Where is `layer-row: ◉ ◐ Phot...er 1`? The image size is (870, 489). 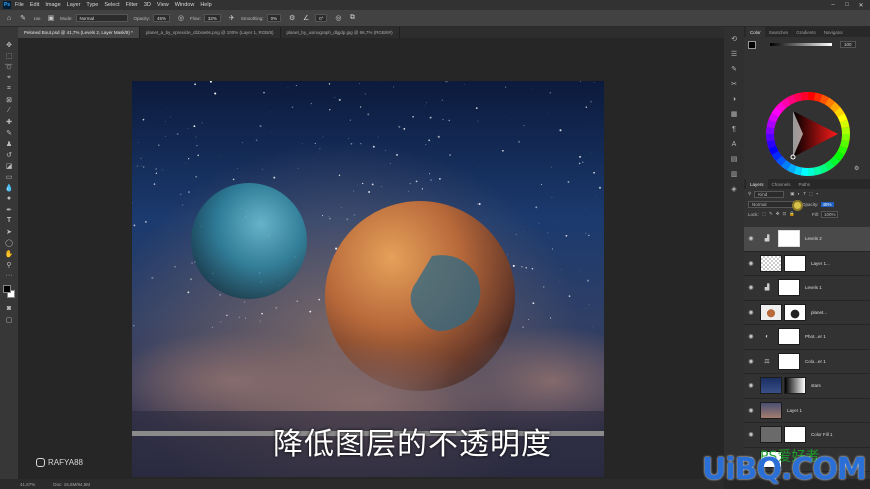
layer-row: ◉ ◐ Phot...er 1 is located at coordinates (807, 337).